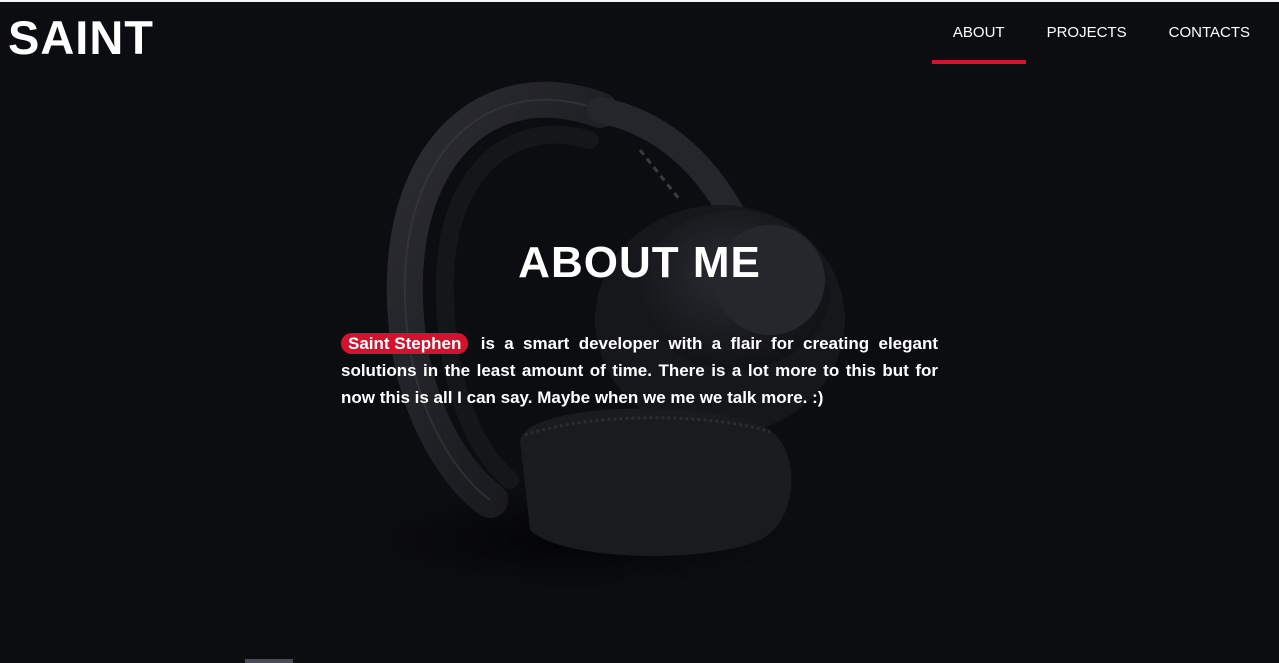 This screenshot has width=1279, height=663. Describe the element at coordinates (405, 343) in the screenshot. I see `name-highlight-badge: Saint Stephen` at that location.